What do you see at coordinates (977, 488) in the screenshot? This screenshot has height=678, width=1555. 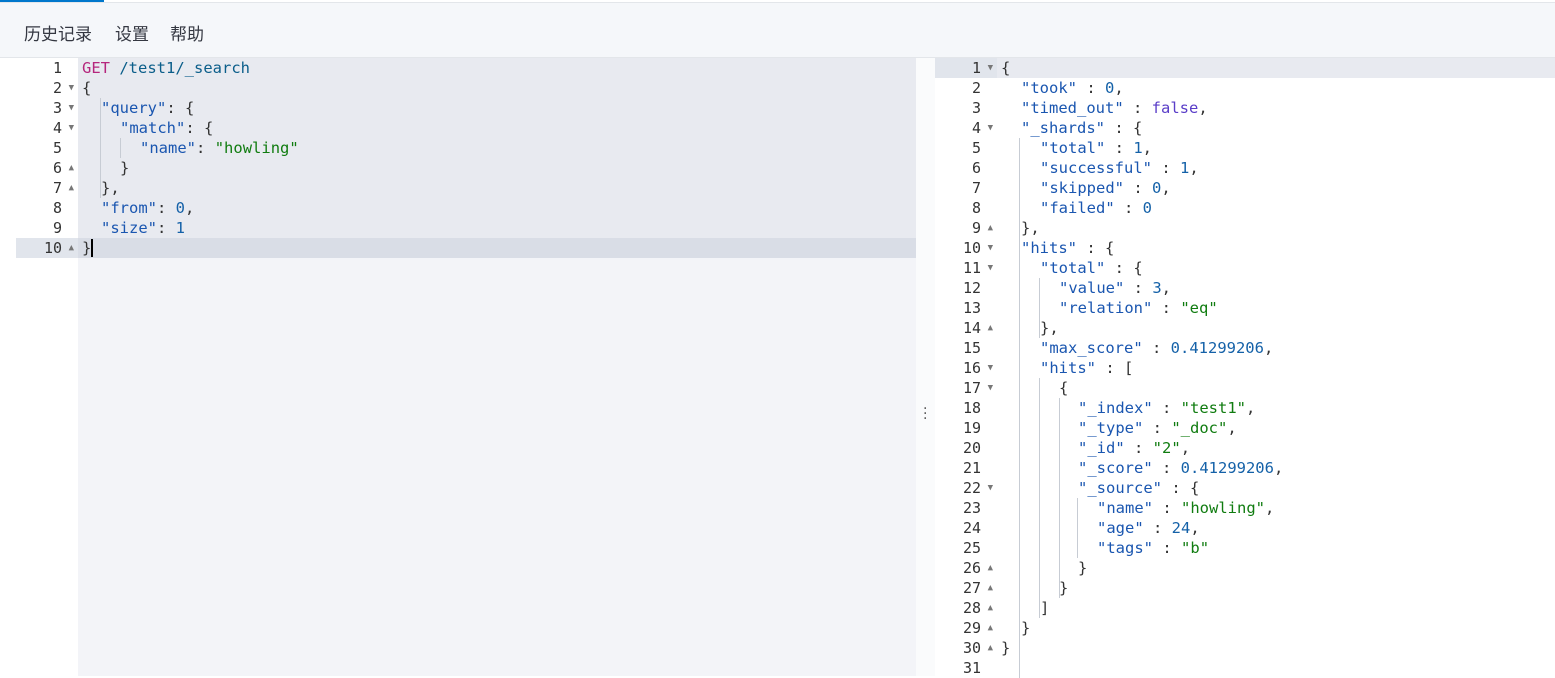 I see `line-number: 22 ▼` at bounding box center [977, 488].